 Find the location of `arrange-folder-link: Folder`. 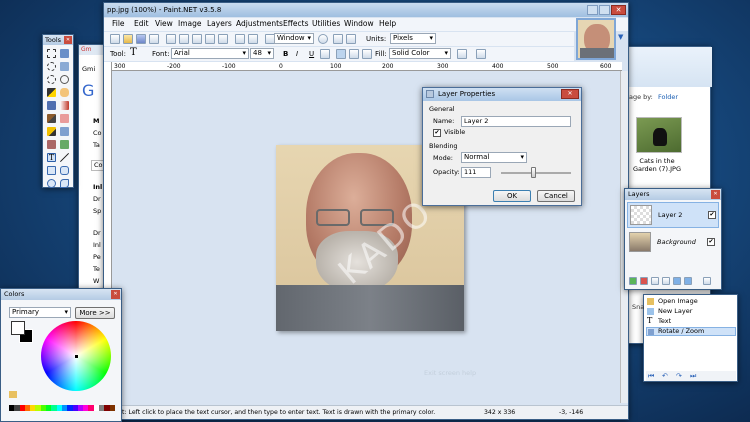

arrange-folder-link: Folder is located at coordinates (668, 97).